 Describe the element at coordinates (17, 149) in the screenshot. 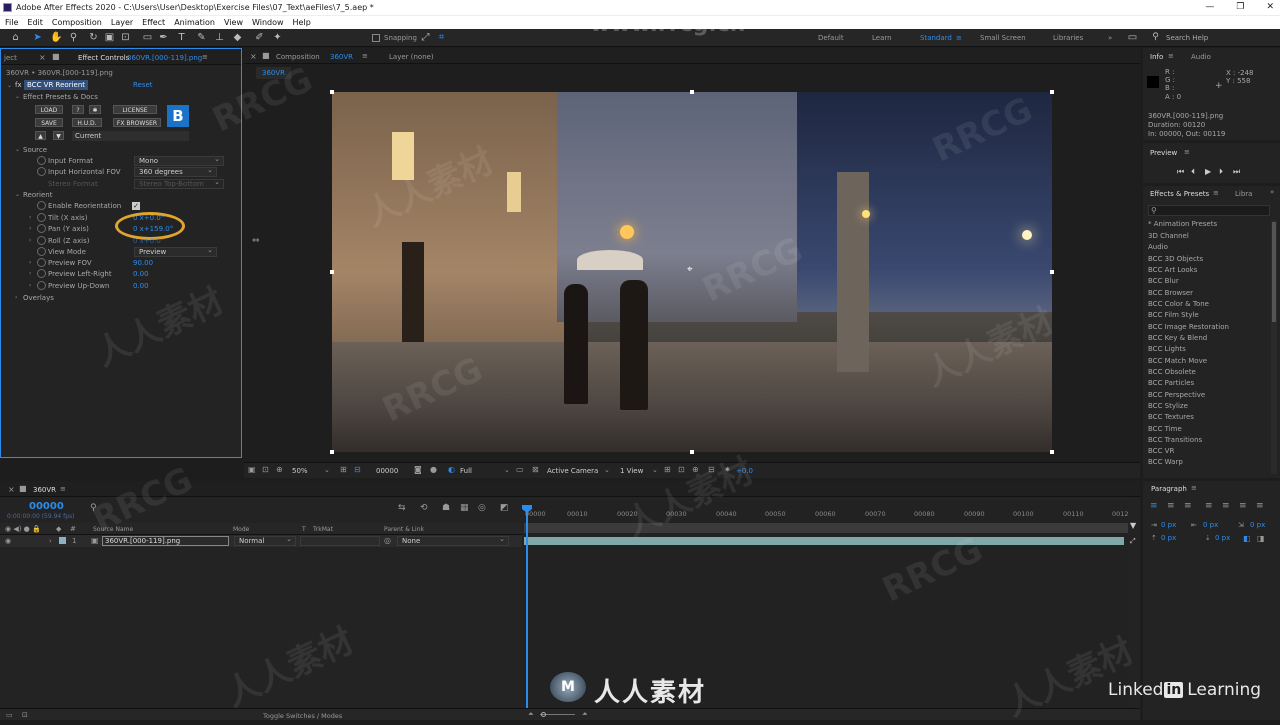

I see `source-group-arrow-icon: ⌄` at that location.